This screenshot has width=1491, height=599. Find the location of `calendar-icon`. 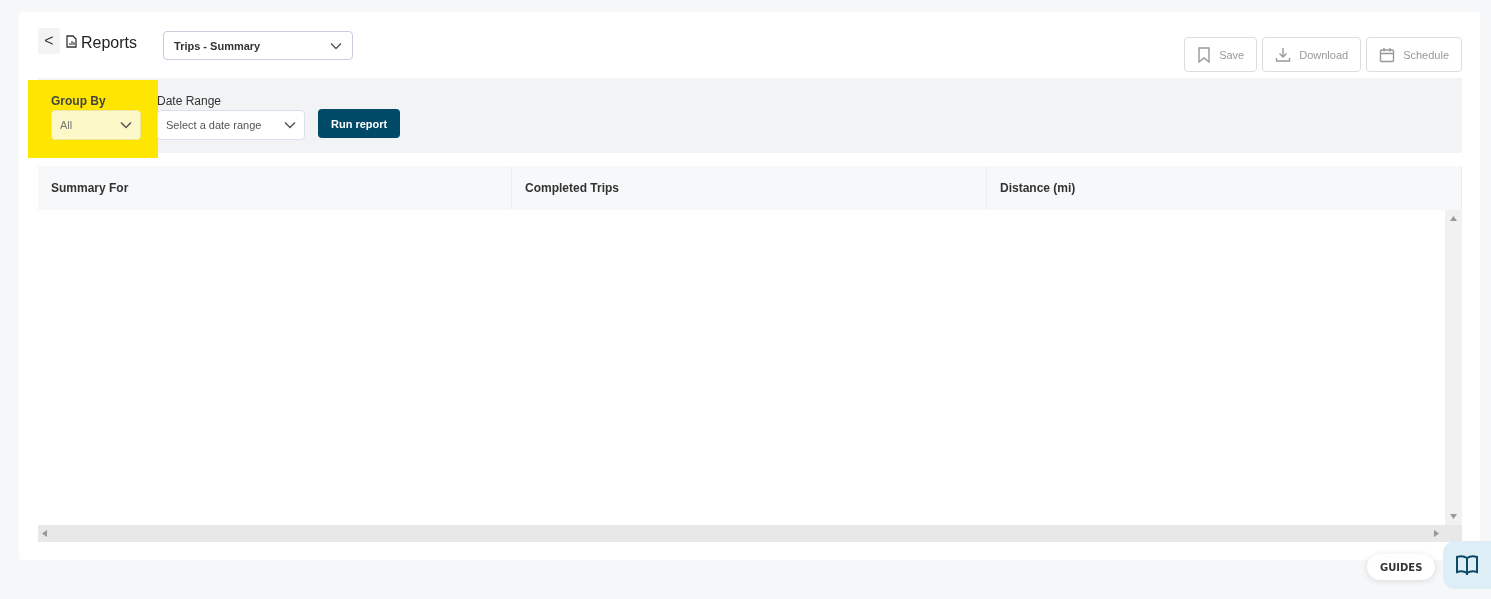

calendar-icon is located at coordinates (1387, 54).